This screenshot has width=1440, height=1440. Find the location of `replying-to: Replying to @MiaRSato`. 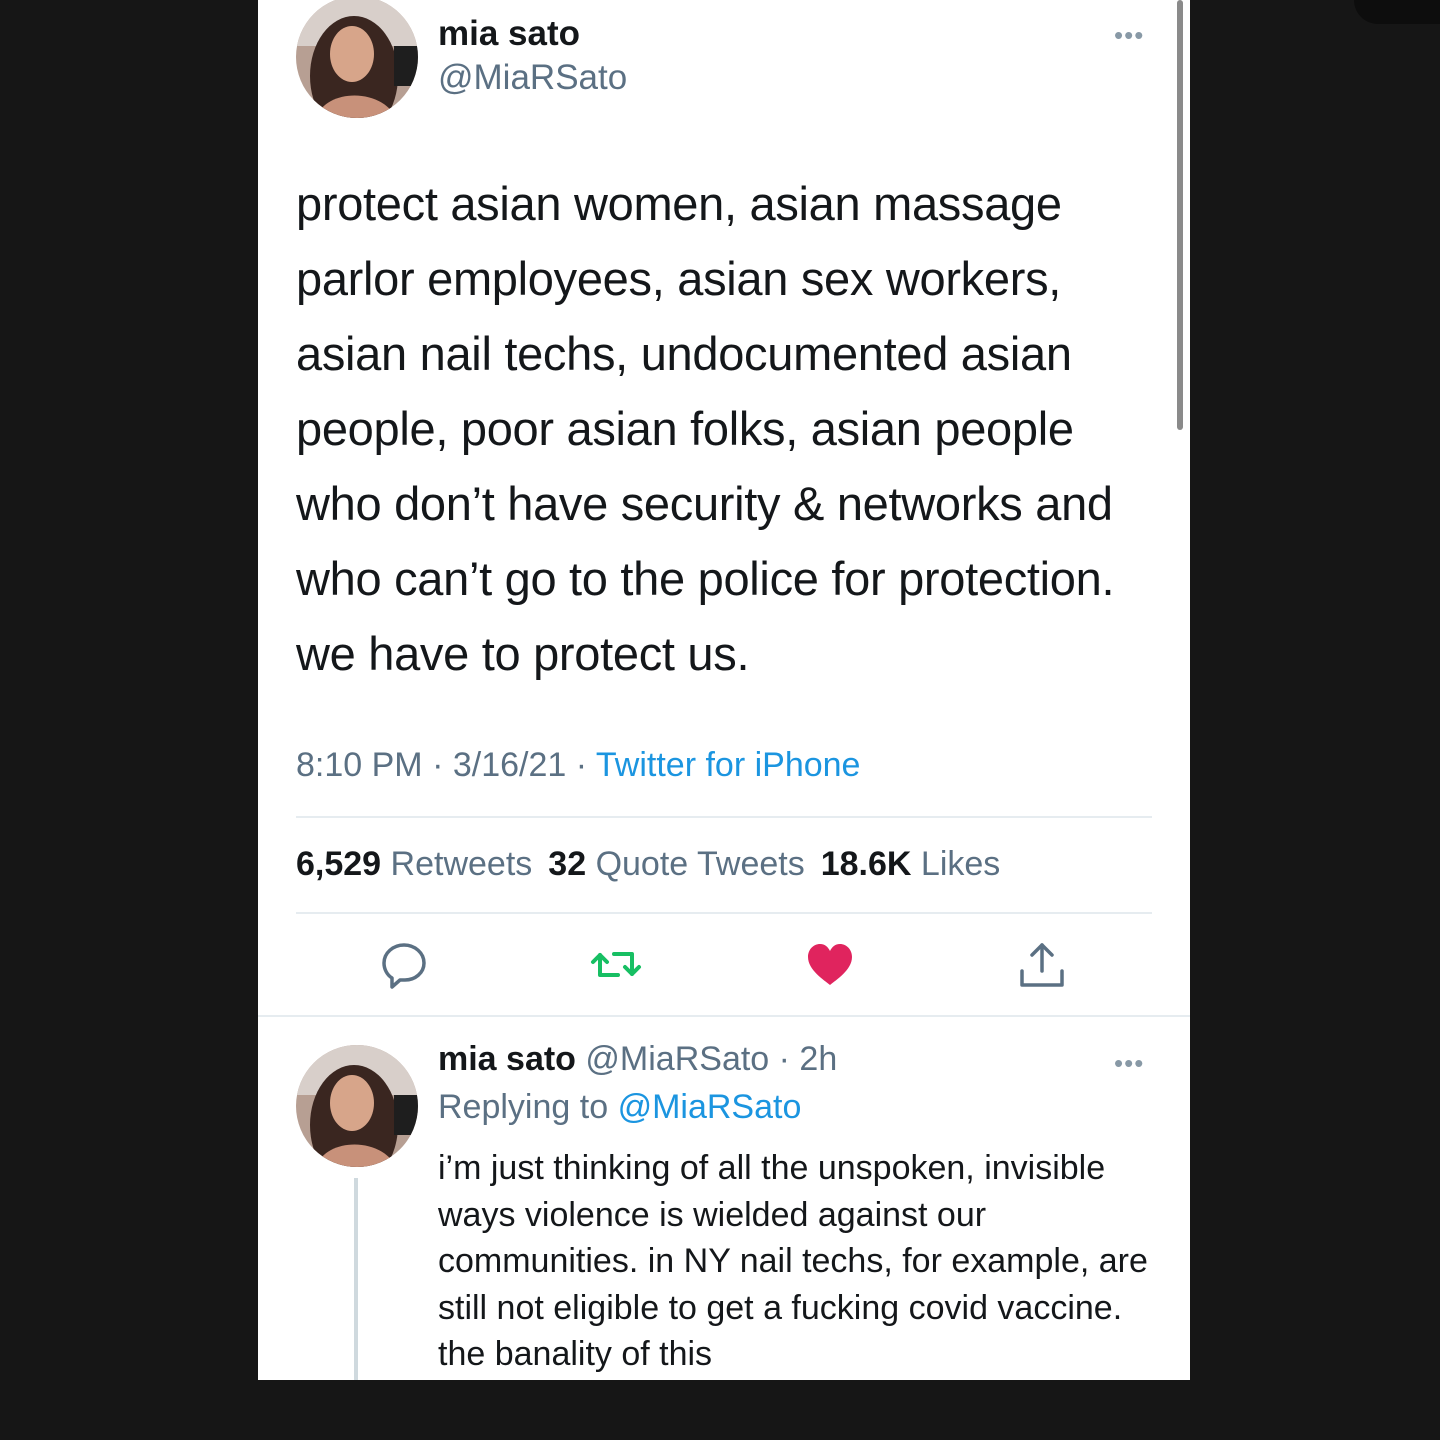

replying-to: Replying to @MiaRSato is located at coordinates (619, 1107).